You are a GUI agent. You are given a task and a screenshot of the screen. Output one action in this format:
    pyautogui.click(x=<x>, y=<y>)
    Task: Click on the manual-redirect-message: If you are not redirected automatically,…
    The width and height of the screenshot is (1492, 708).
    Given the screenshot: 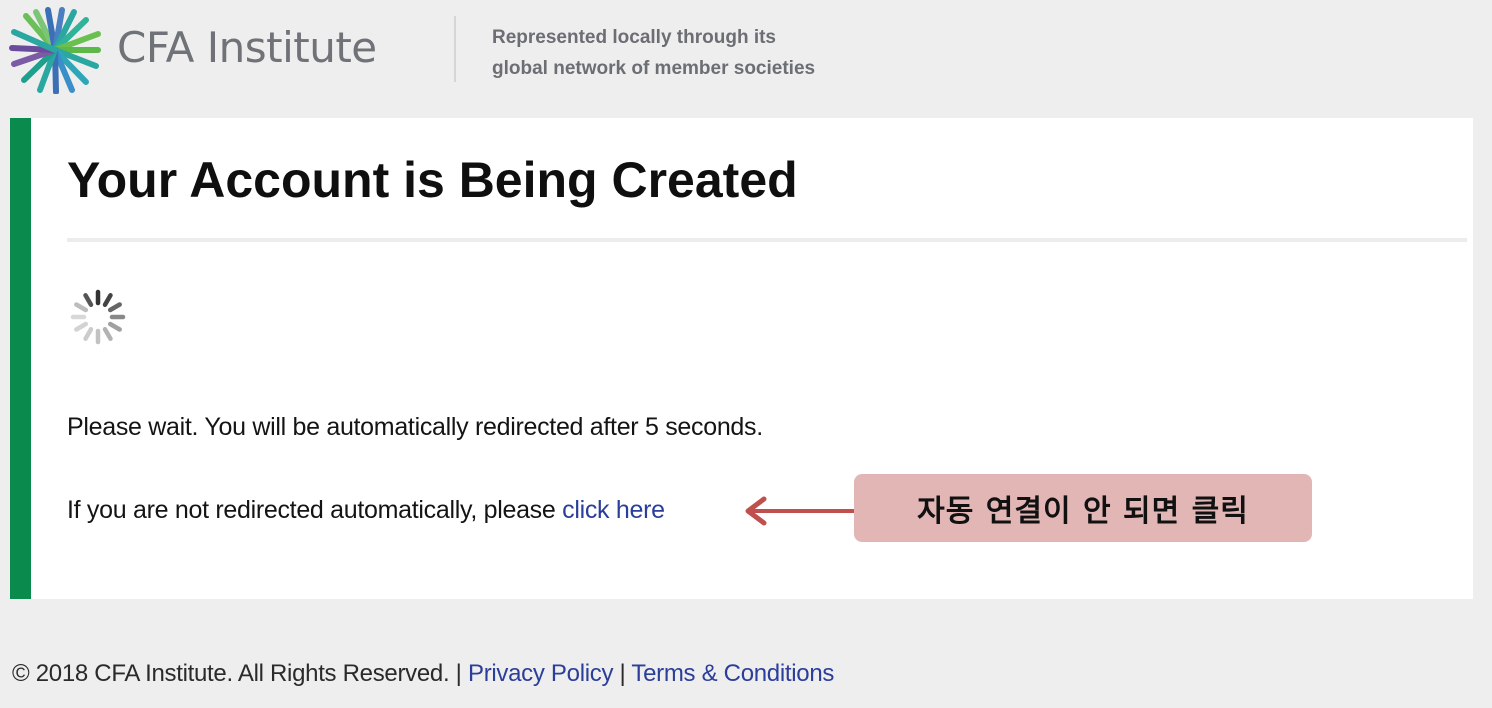 What is the action you would take?
    pyautogui.click(x=366, y=510)
    